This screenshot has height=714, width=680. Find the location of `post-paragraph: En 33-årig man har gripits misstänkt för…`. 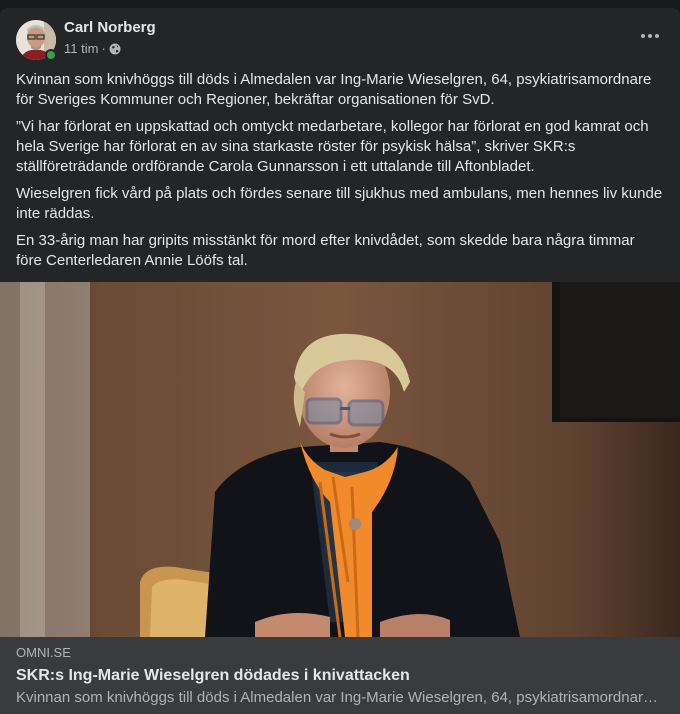

post-paragraph: En 33-årig man har gripits misstänkt för… is located at coordinates (325, 250).